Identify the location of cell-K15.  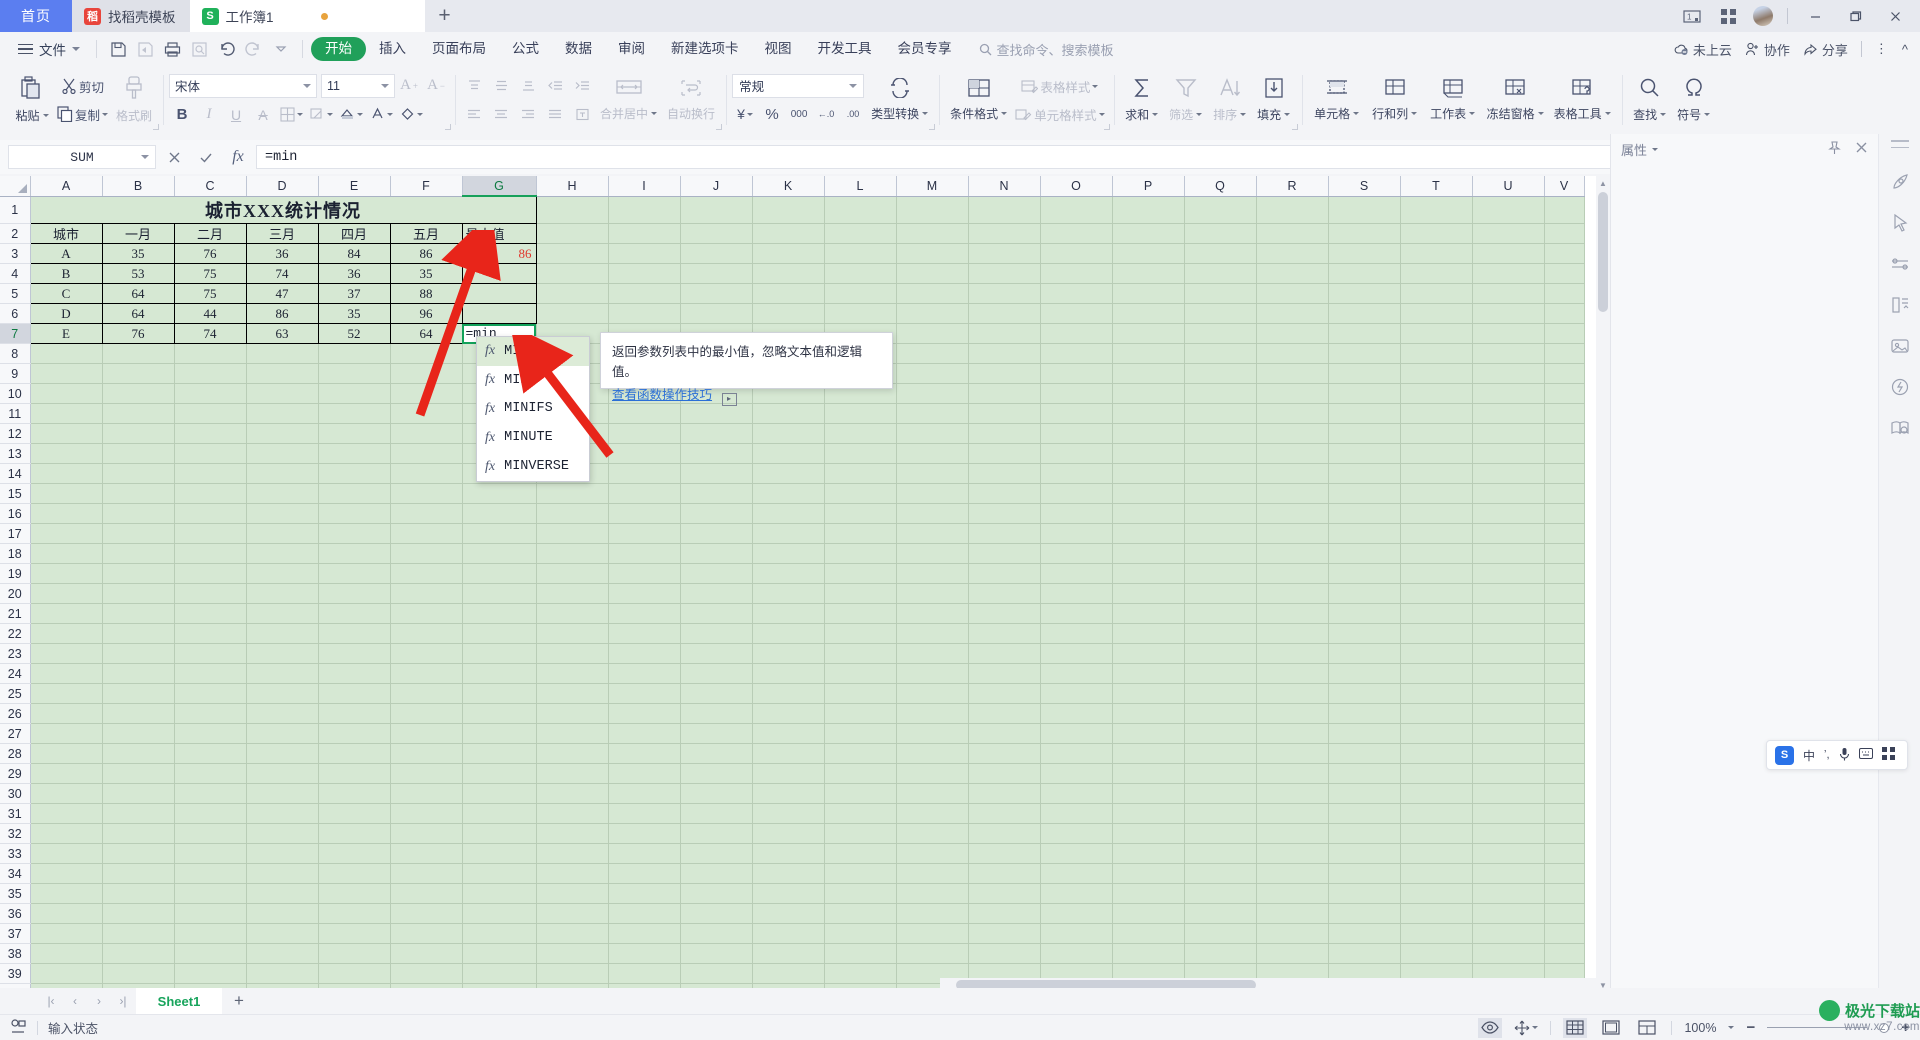
(788, 493).